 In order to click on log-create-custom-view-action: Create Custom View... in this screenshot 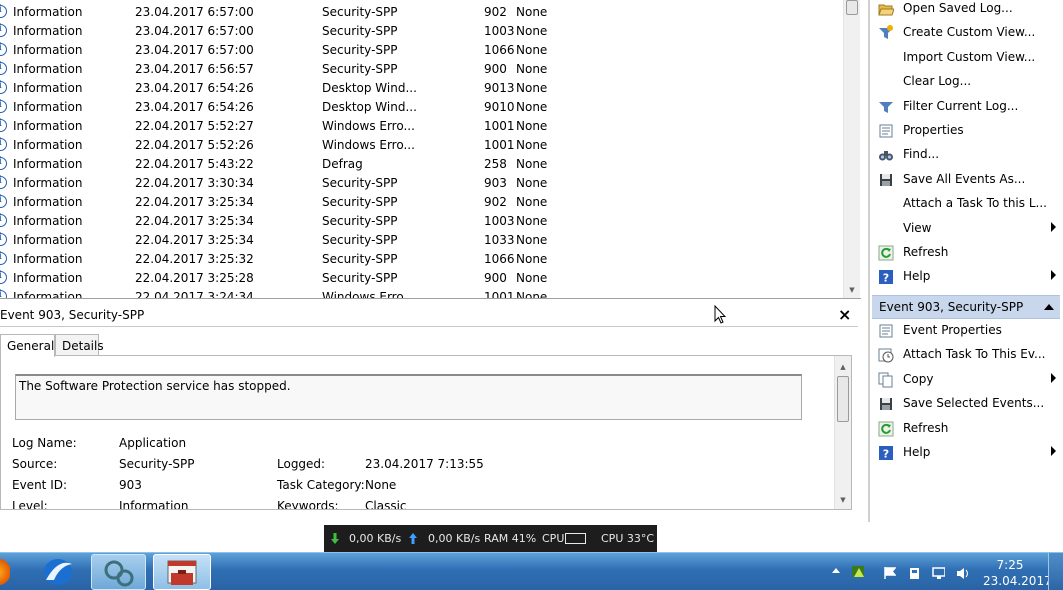, I will do `click(964, 33)`.